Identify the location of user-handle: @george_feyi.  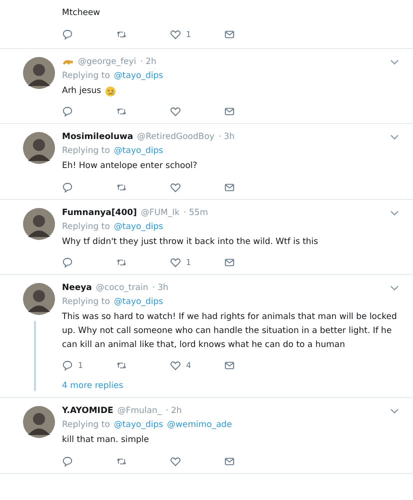
(107, 61).